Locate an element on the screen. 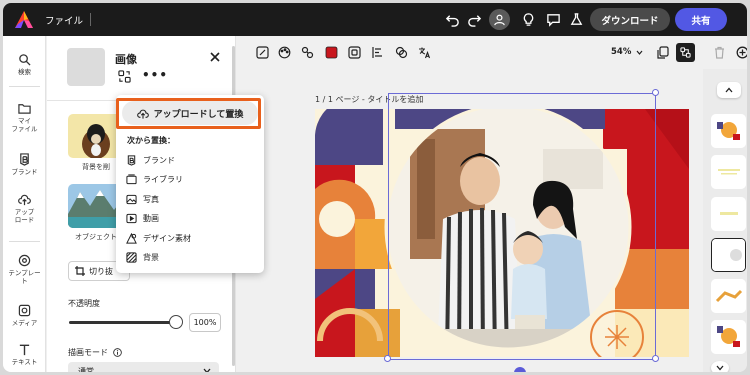 The width and height of the screenshot is (750, 375). download-button: ダウンロード is located at coordinates (630, 19).